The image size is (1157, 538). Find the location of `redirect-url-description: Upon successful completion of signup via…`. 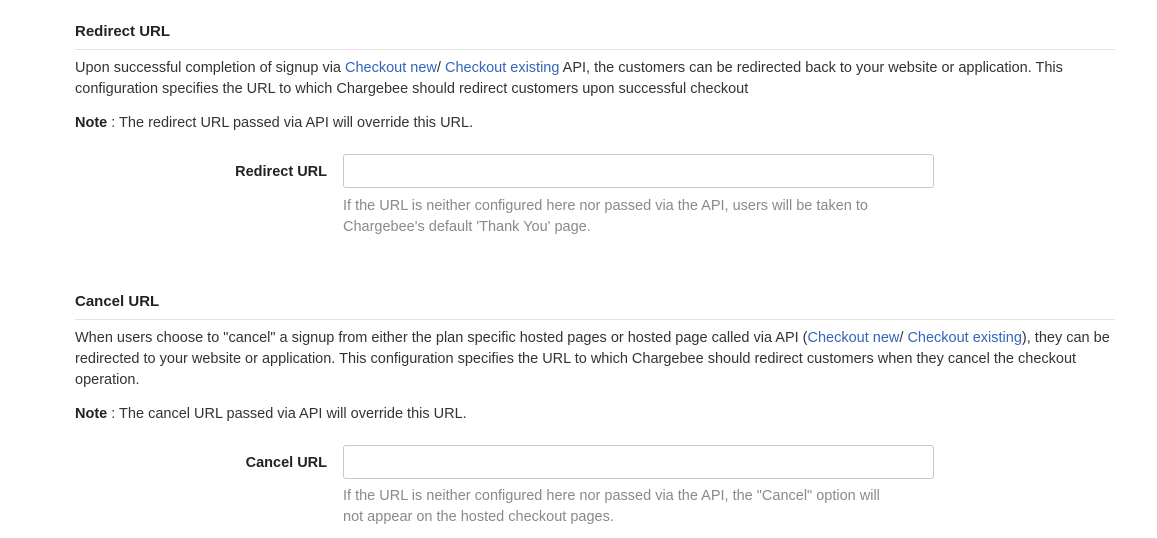

redirect-url-description: Upon successful completion of signup via… is located at coordinates (595, 79).